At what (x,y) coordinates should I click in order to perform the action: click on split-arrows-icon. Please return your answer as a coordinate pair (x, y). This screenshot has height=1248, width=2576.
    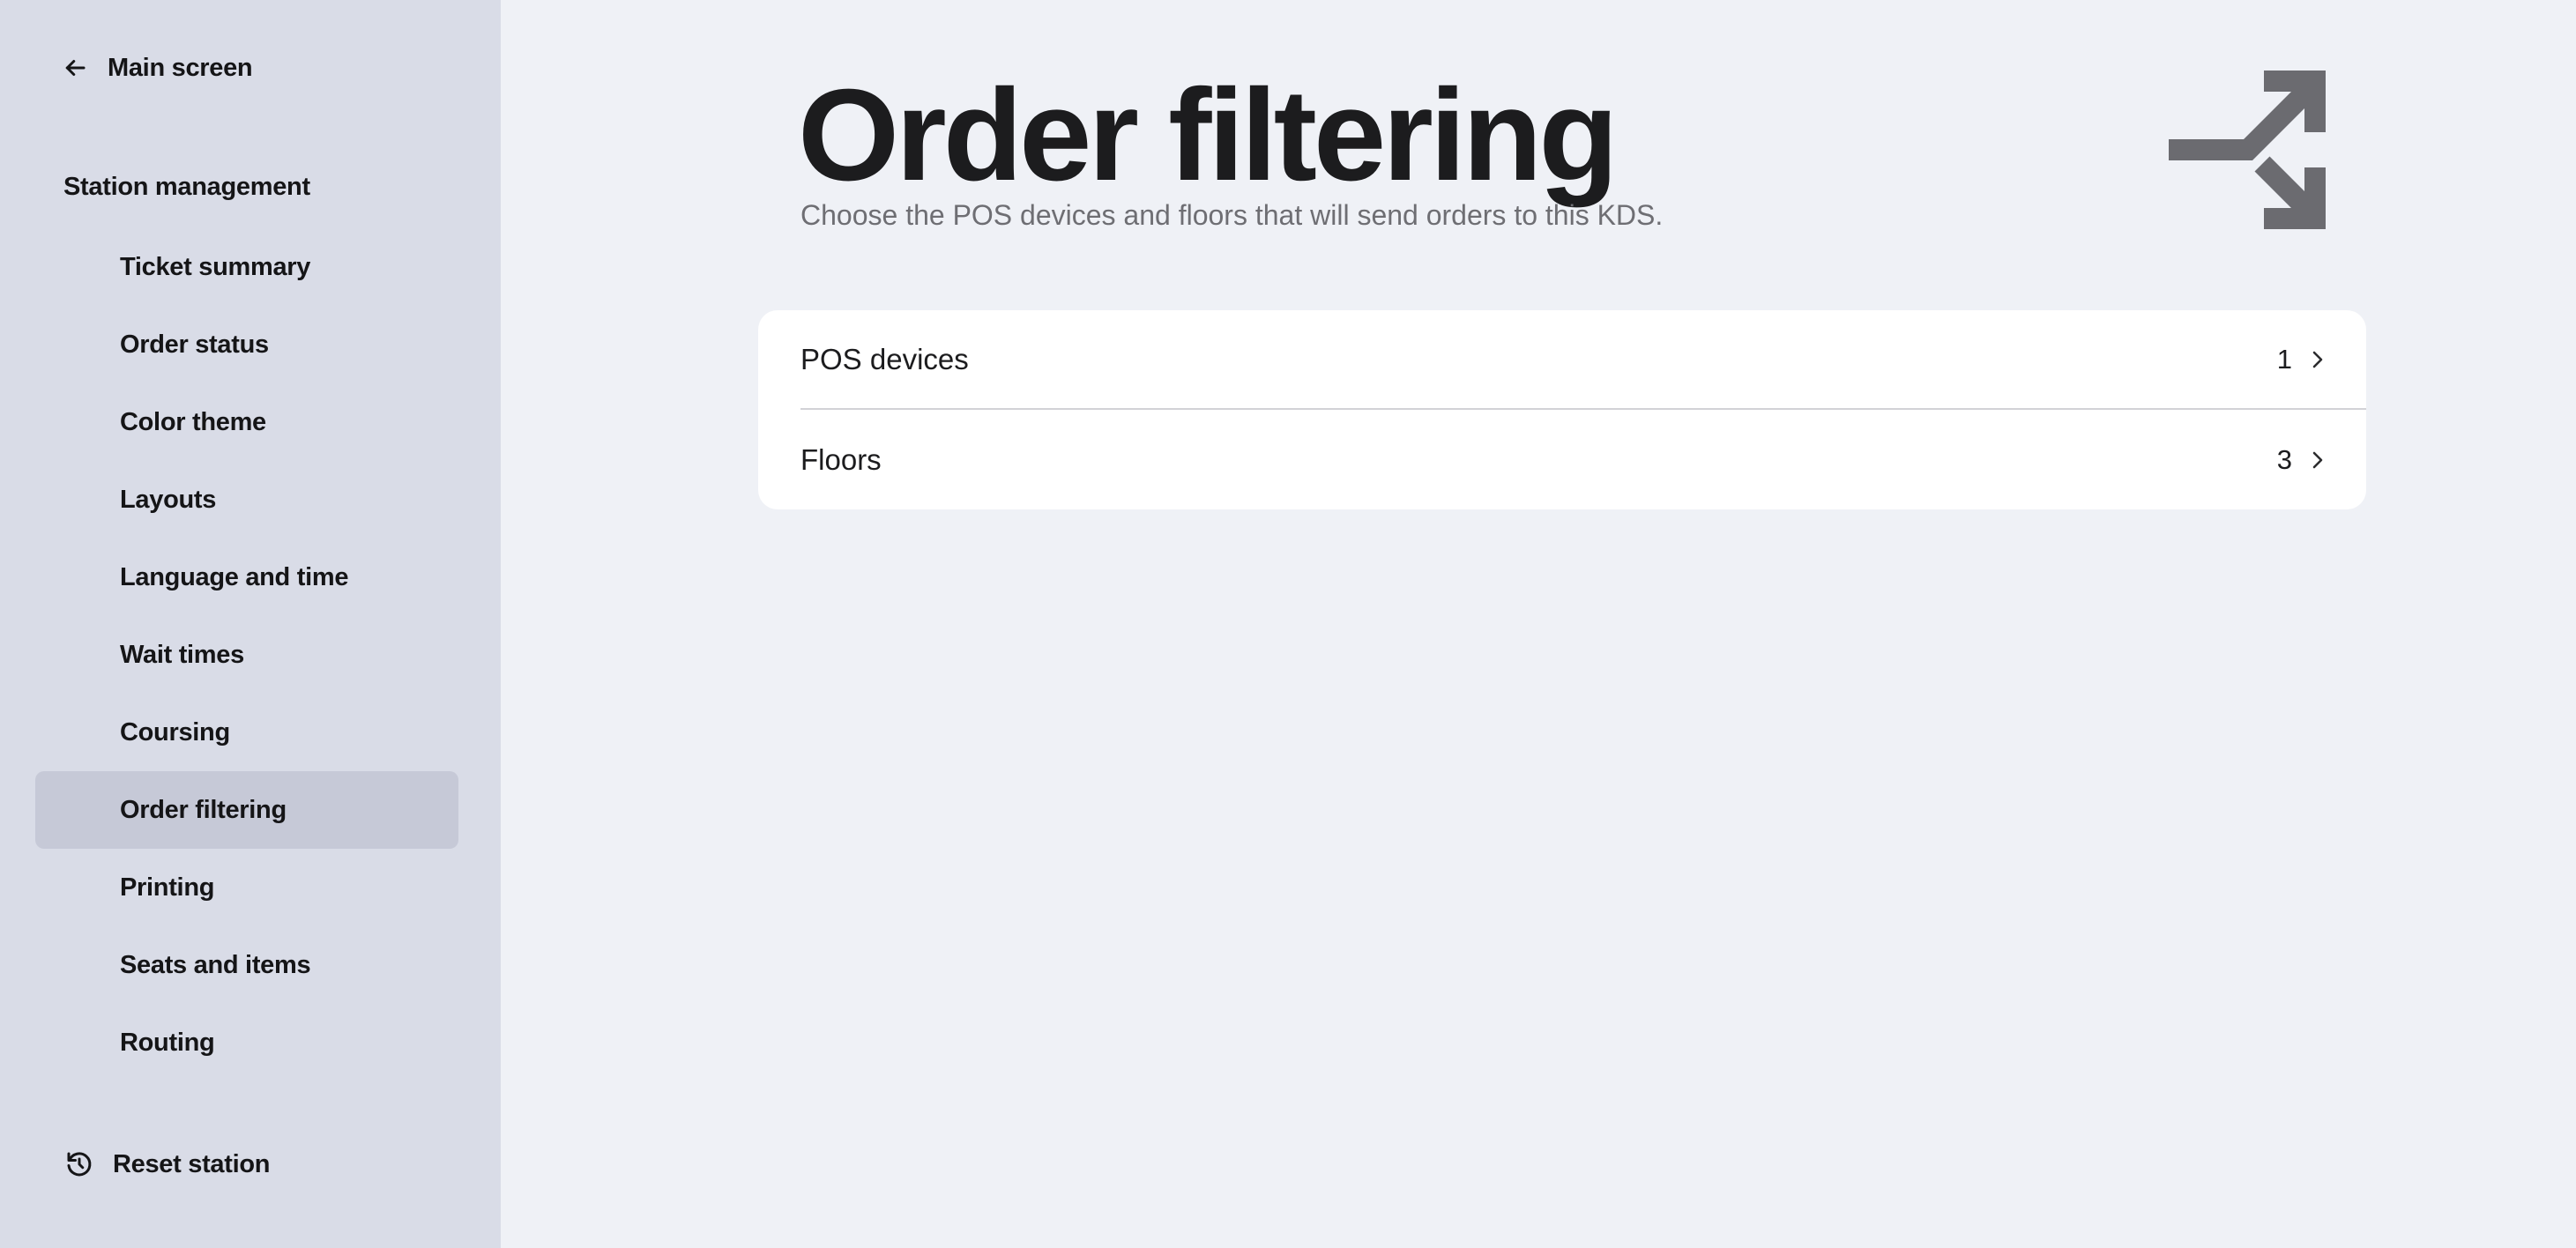
    Looking at the image, I should click on (2247, 149).